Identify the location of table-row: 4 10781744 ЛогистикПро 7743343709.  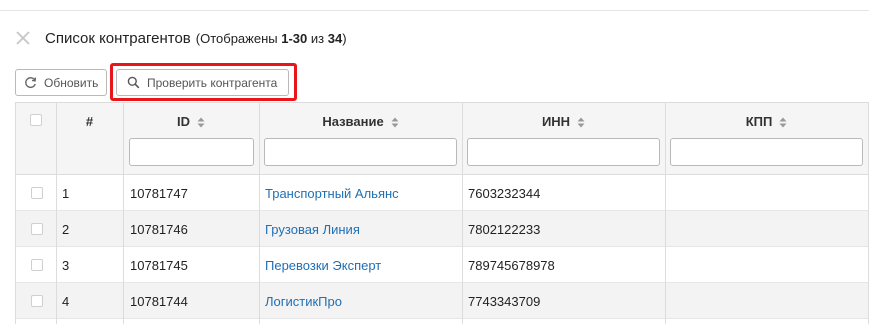
(442, 301).